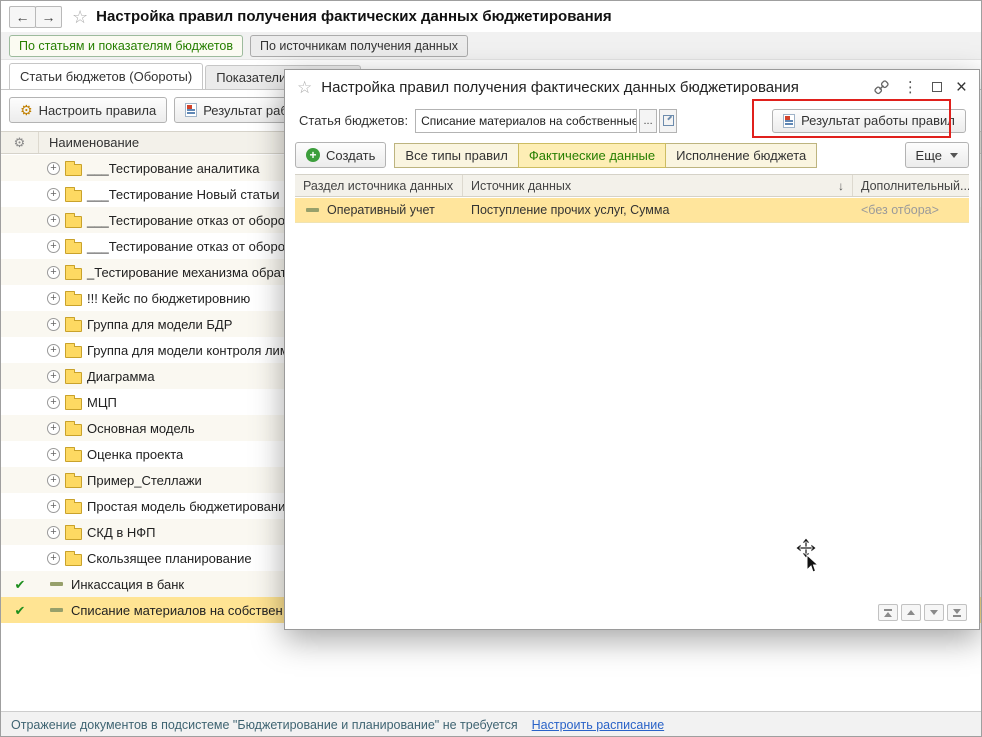  I want to click on tree-row-content: + Основная модель, so click(117, 428).